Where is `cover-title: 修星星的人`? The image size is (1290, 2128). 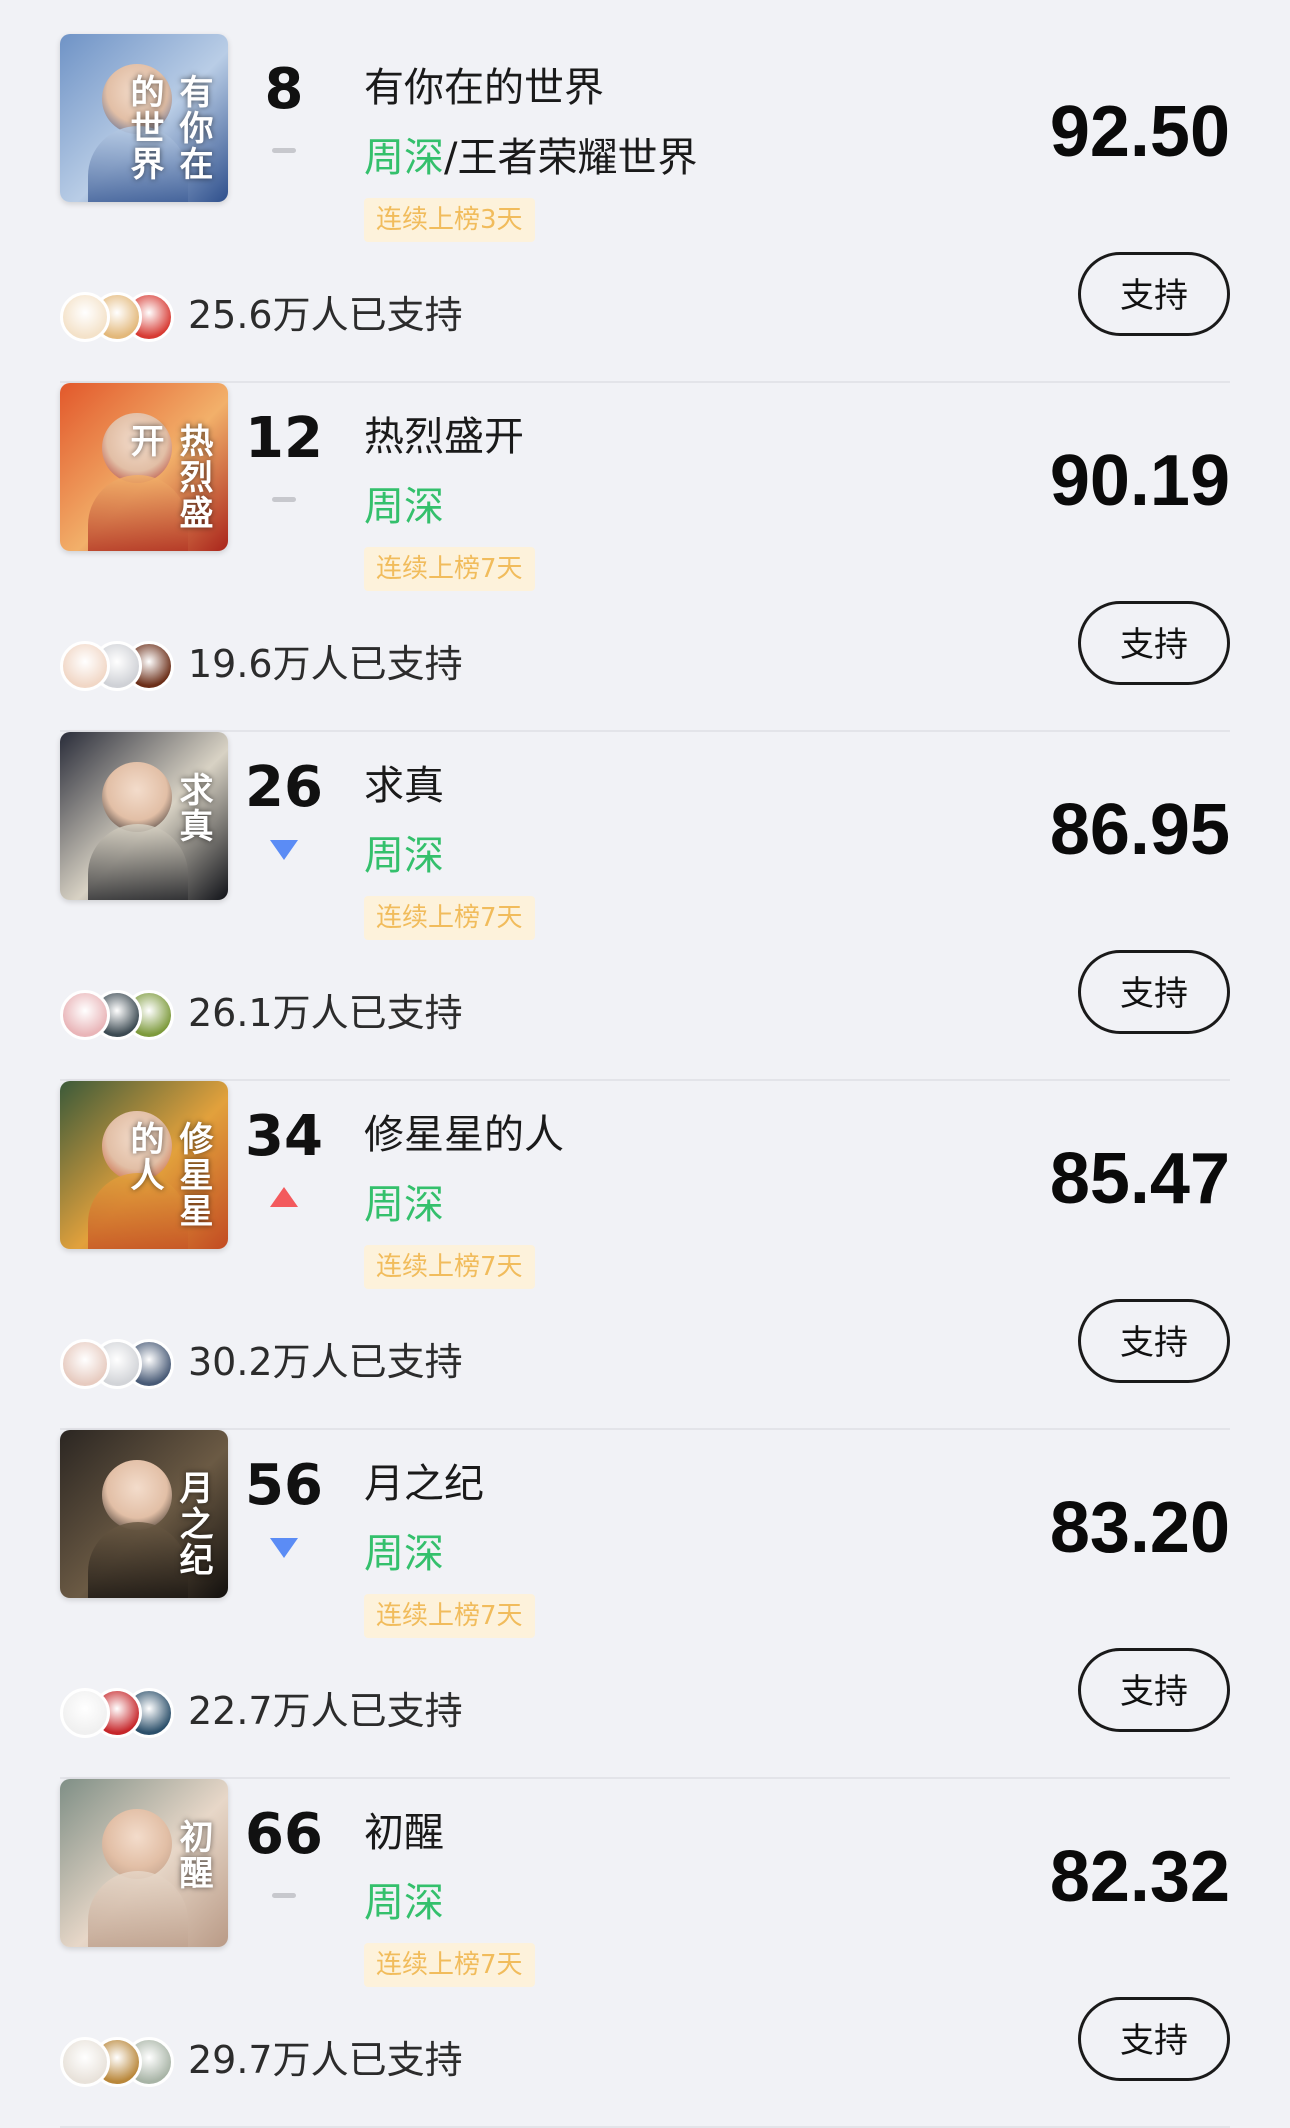 cover-title: 修星星的人 is located at coordinates (168, 1175).